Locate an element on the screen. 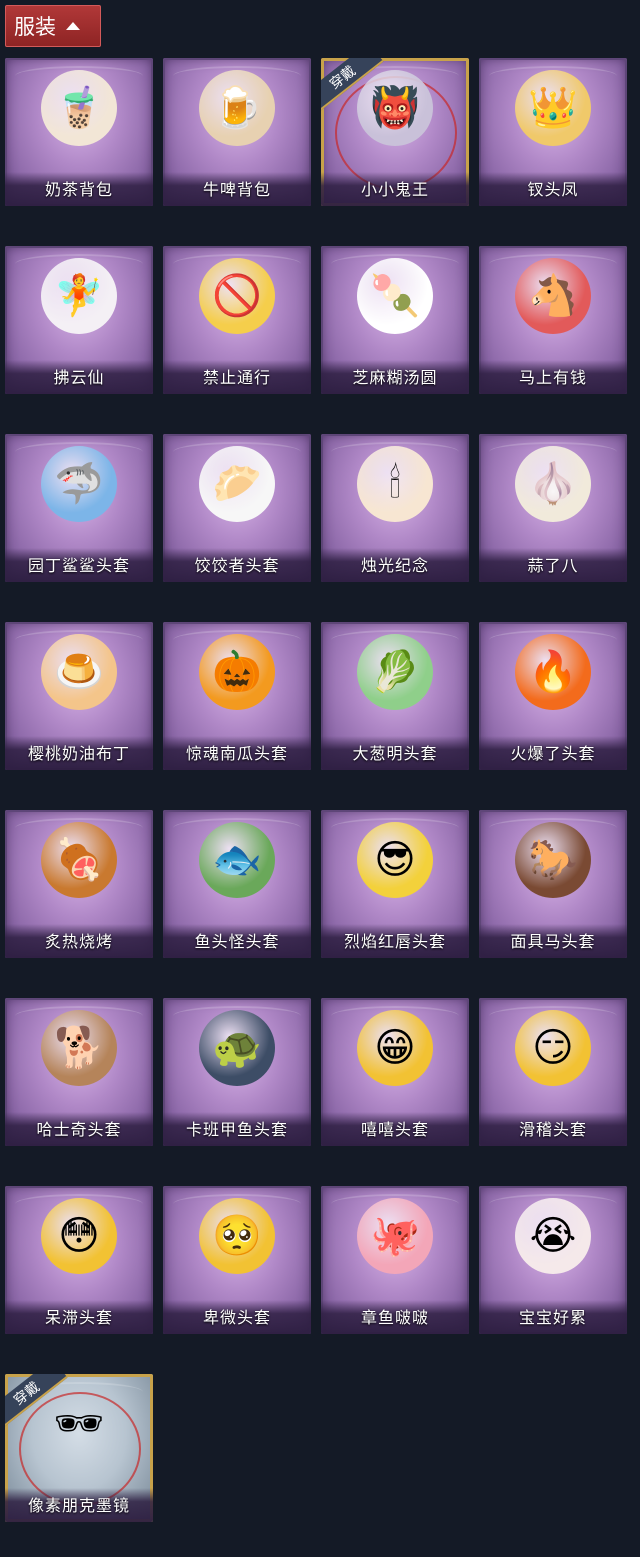 This screenshot has width=640, height=1557. costume-name: 呆滞头套 is located at coordinates (78, 1317).